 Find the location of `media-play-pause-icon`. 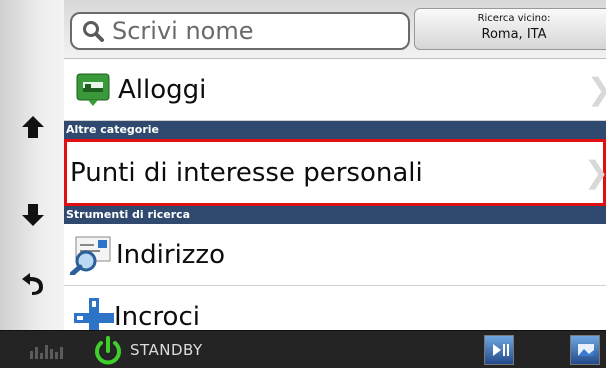

media-play-pause-icon is located at coordinates (499, 350).